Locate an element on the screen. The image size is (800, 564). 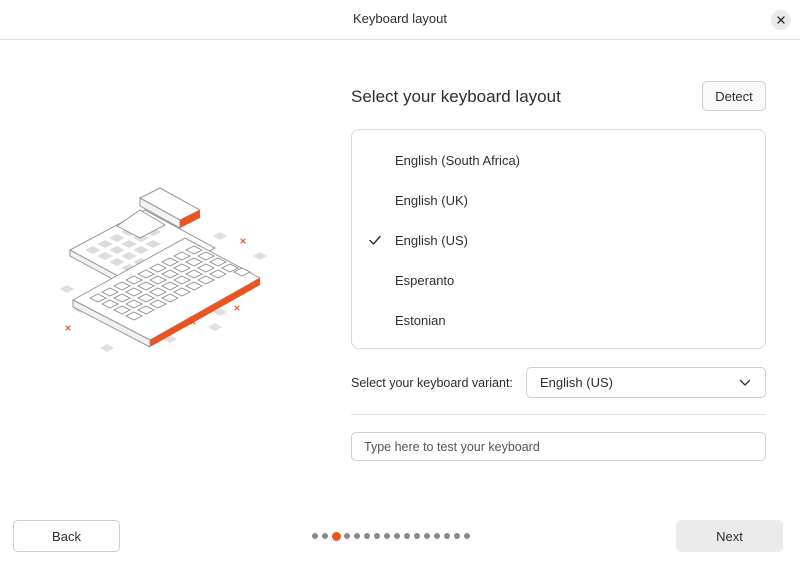
close-icon is located at coordinates (781, 20).